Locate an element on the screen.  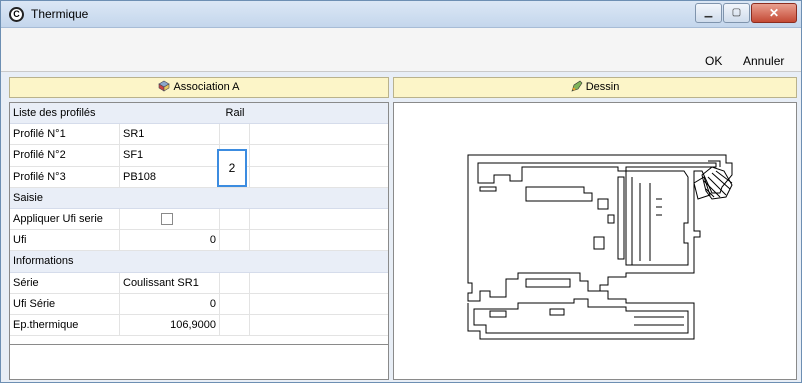
drawing-panel-header: Dessin is located at coordinates (595, 87).